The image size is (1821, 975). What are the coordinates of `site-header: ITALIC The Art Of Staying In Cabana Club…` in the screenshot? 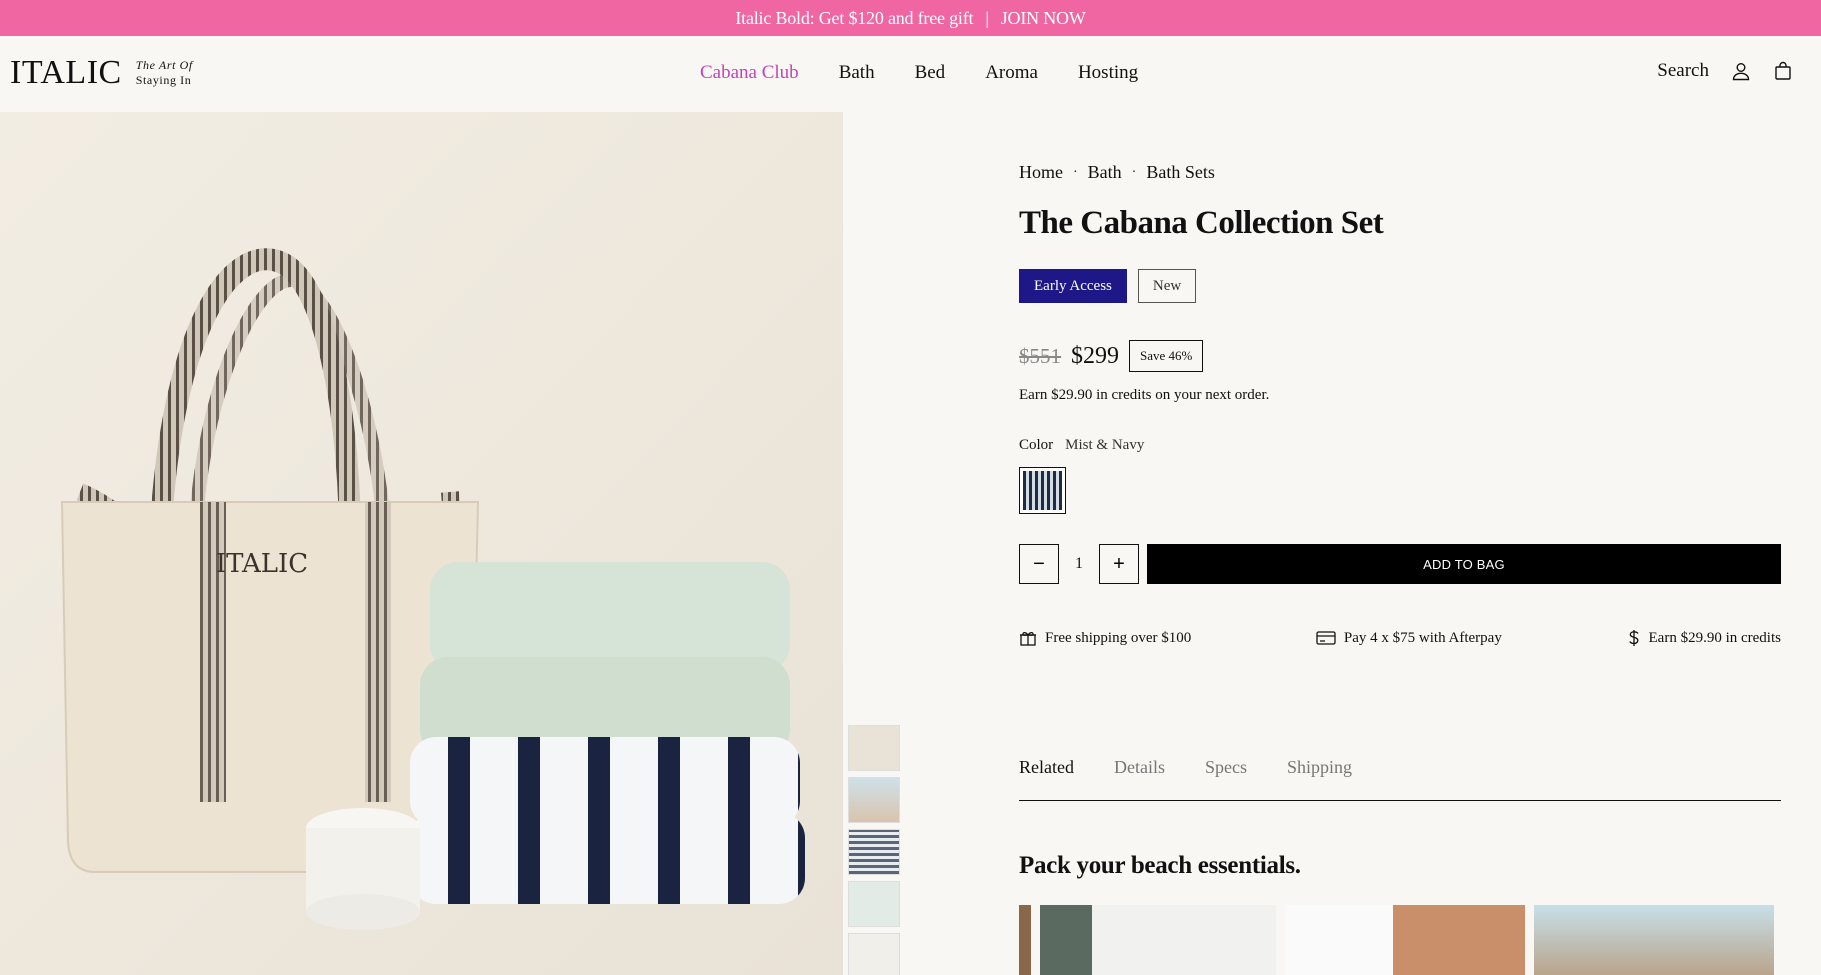 It's located at (910, 74).